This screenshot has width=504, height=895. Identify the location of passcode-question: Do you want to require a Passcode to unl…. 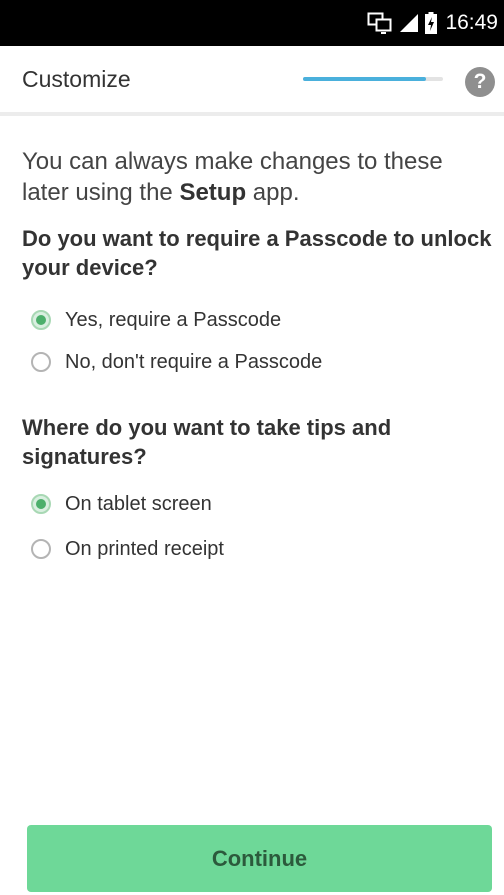
(257, 253).